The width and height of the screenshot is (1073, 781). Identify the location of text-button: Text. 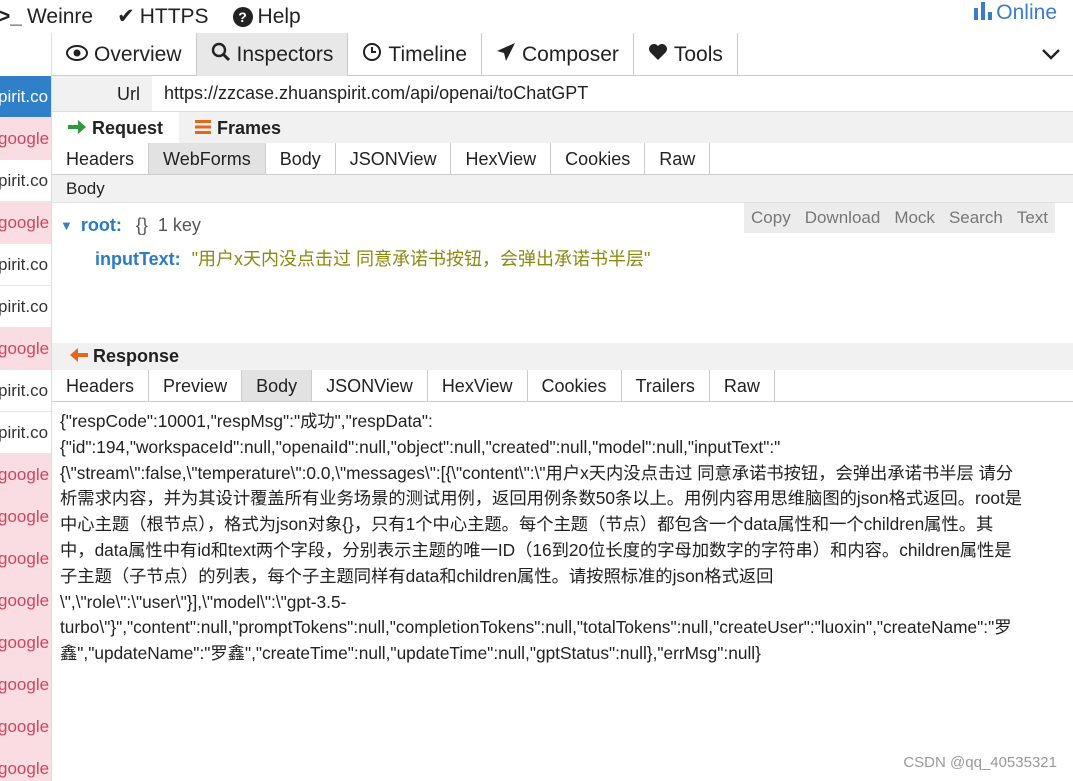
(1032, 218).